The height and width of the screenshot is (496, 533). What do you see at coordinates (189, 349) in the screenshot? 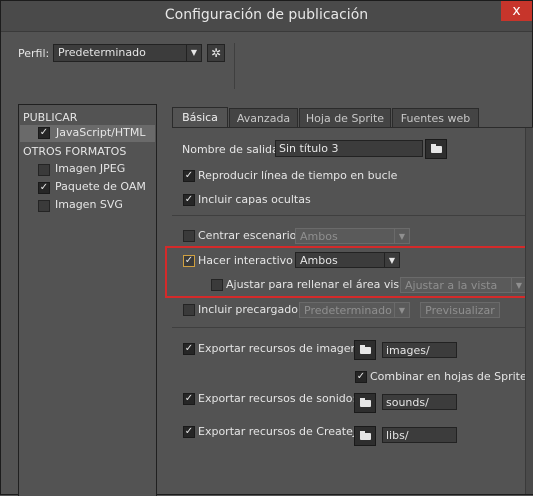
I see `export-images-checkbox: ✓` at bounding box center [189, 349].